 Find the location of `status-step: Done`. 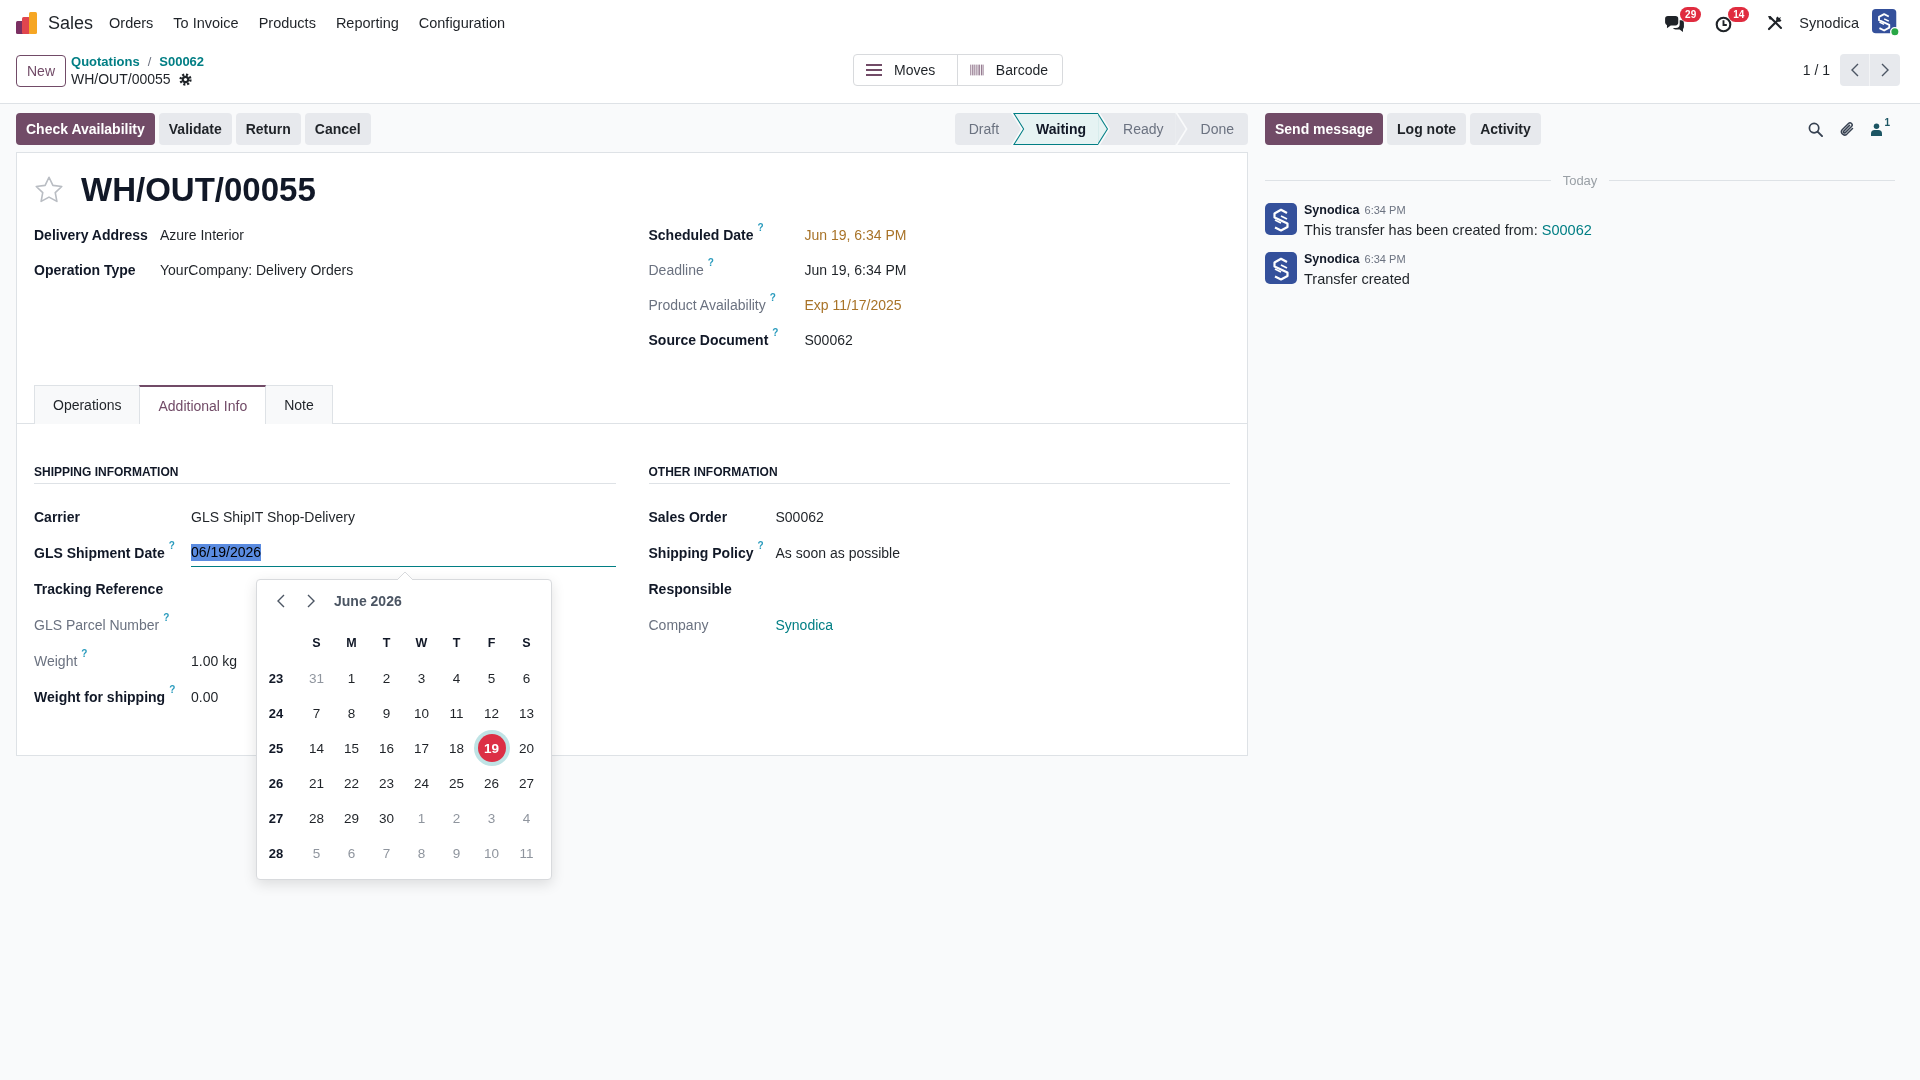

status-step: Done is located at coordinates (1211, 129).